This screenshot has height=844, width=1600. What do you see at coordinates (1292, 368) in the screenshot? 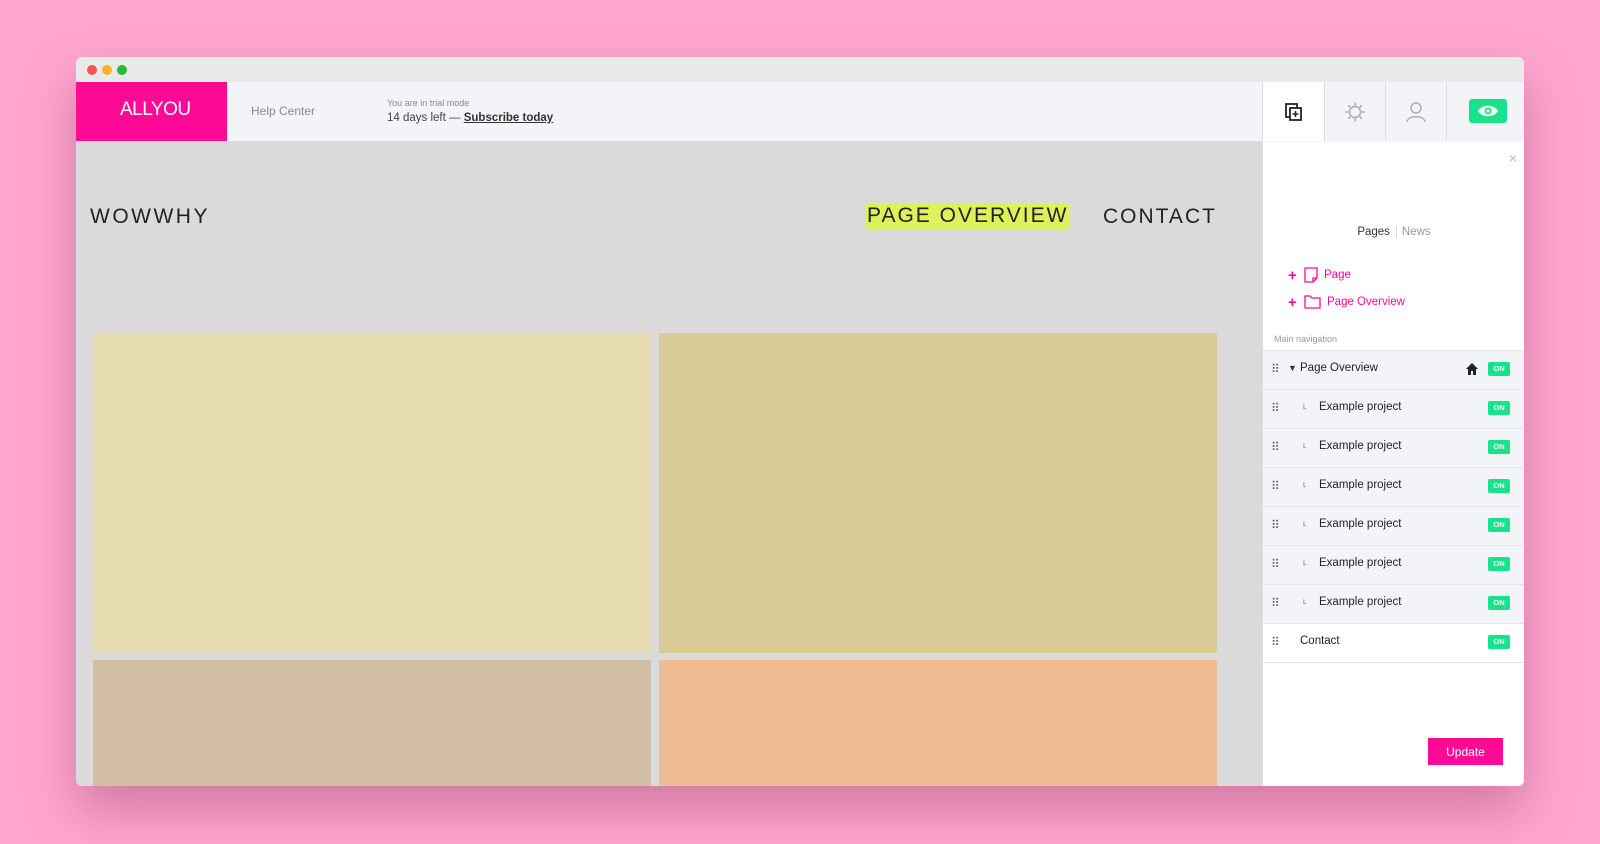
I see `chevron-down-icon: ▼` at bounding box center [1292, 368].